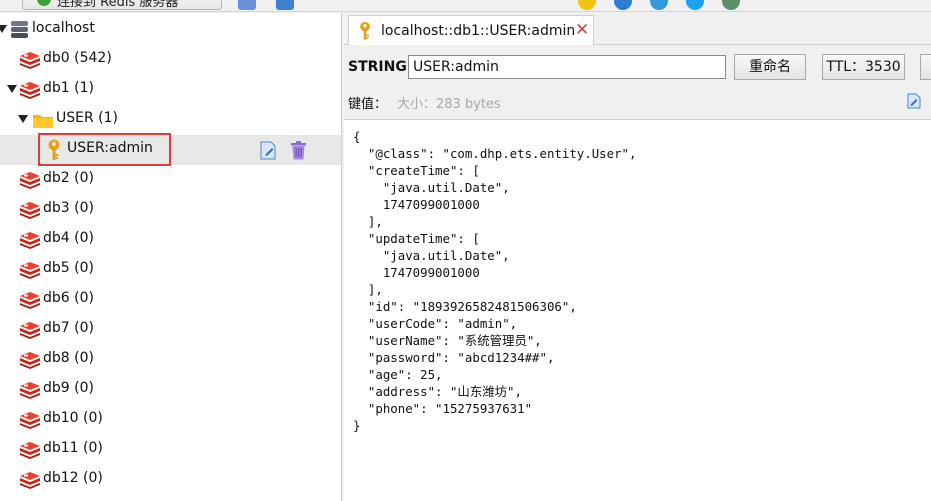 This screenshot has height=501, width=931. What do you see at coordinates (19, 29) in the screenshot?
I see `server-icon` at bounding box center [19, 29].